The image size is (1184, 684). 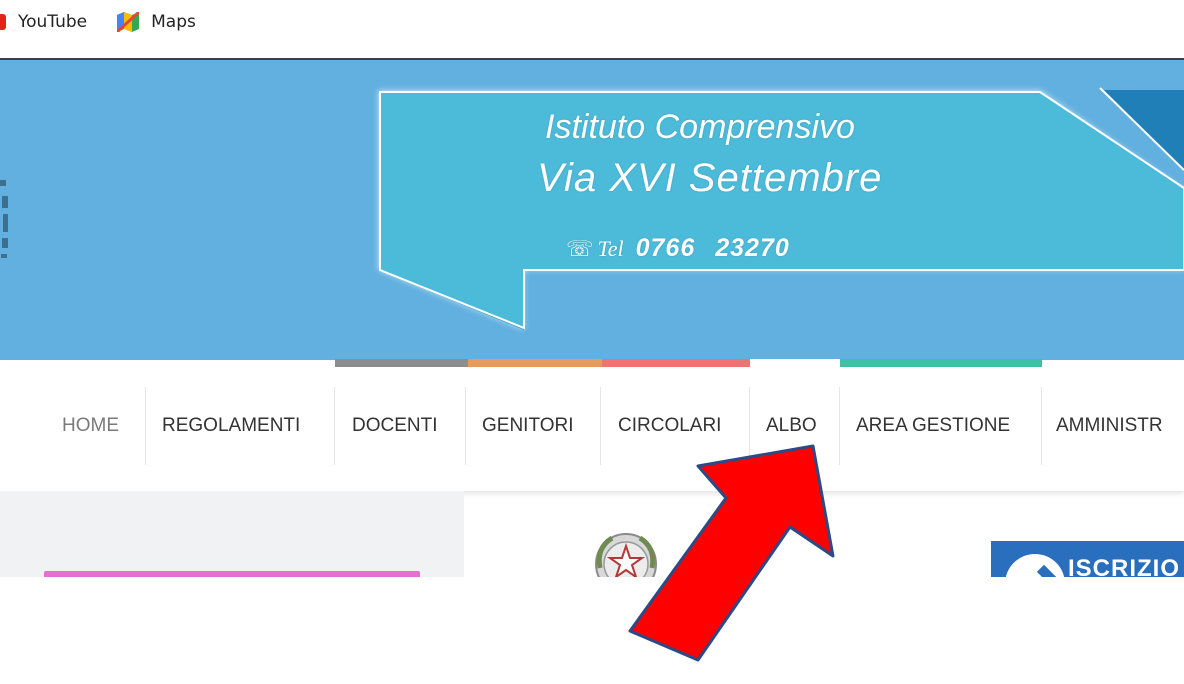 What do you see at coordinates (528, 426) in the screenshot?
I see `nav-item-genitori: GENITORI` at bounding box center [528, 426].